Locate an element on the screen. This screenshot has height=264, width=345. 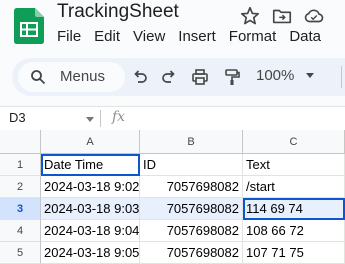
cell-a1: Date Time is located at coordinates (90, 165).